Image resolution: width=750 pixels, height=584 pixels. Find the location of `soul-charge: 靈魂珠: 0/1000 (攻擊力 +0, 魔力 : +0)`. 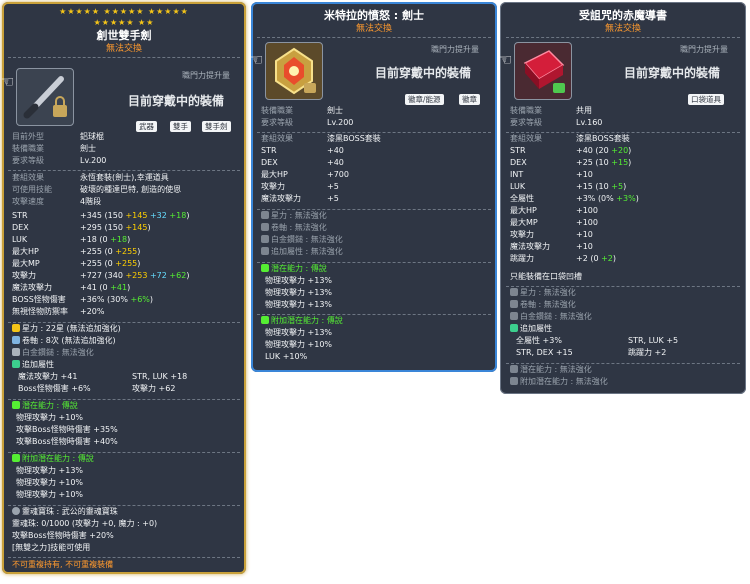

soul-charge: 靈魂珠: 0/1000 (攻擊力 +0, 魔力 : +0) is located at coordinates (85, 523).